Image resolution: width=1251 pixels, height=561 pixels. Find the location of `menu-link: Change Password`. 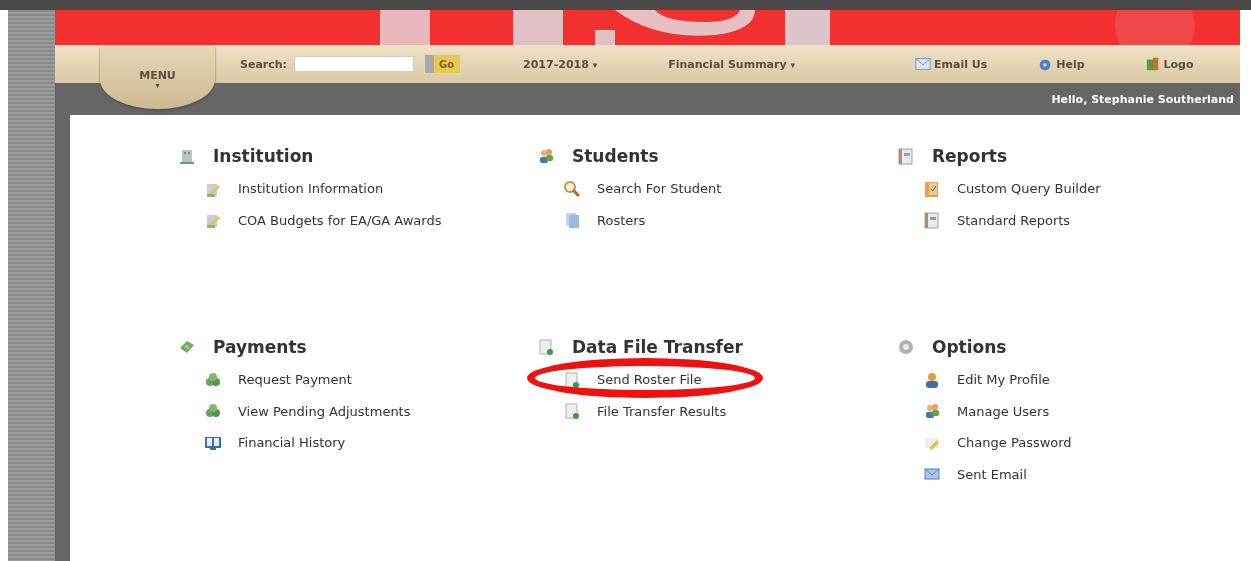

menu-link: Change Password is located at coordinates (1014, 443).